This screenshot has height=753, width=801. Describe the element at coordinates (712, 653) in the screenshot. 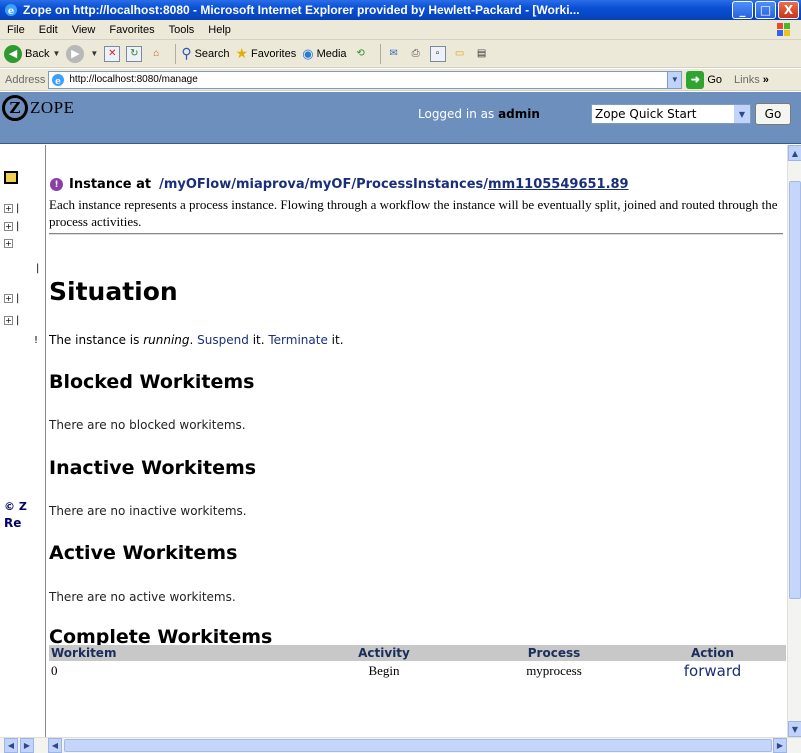

I see `column-header-action: Action` at that location.